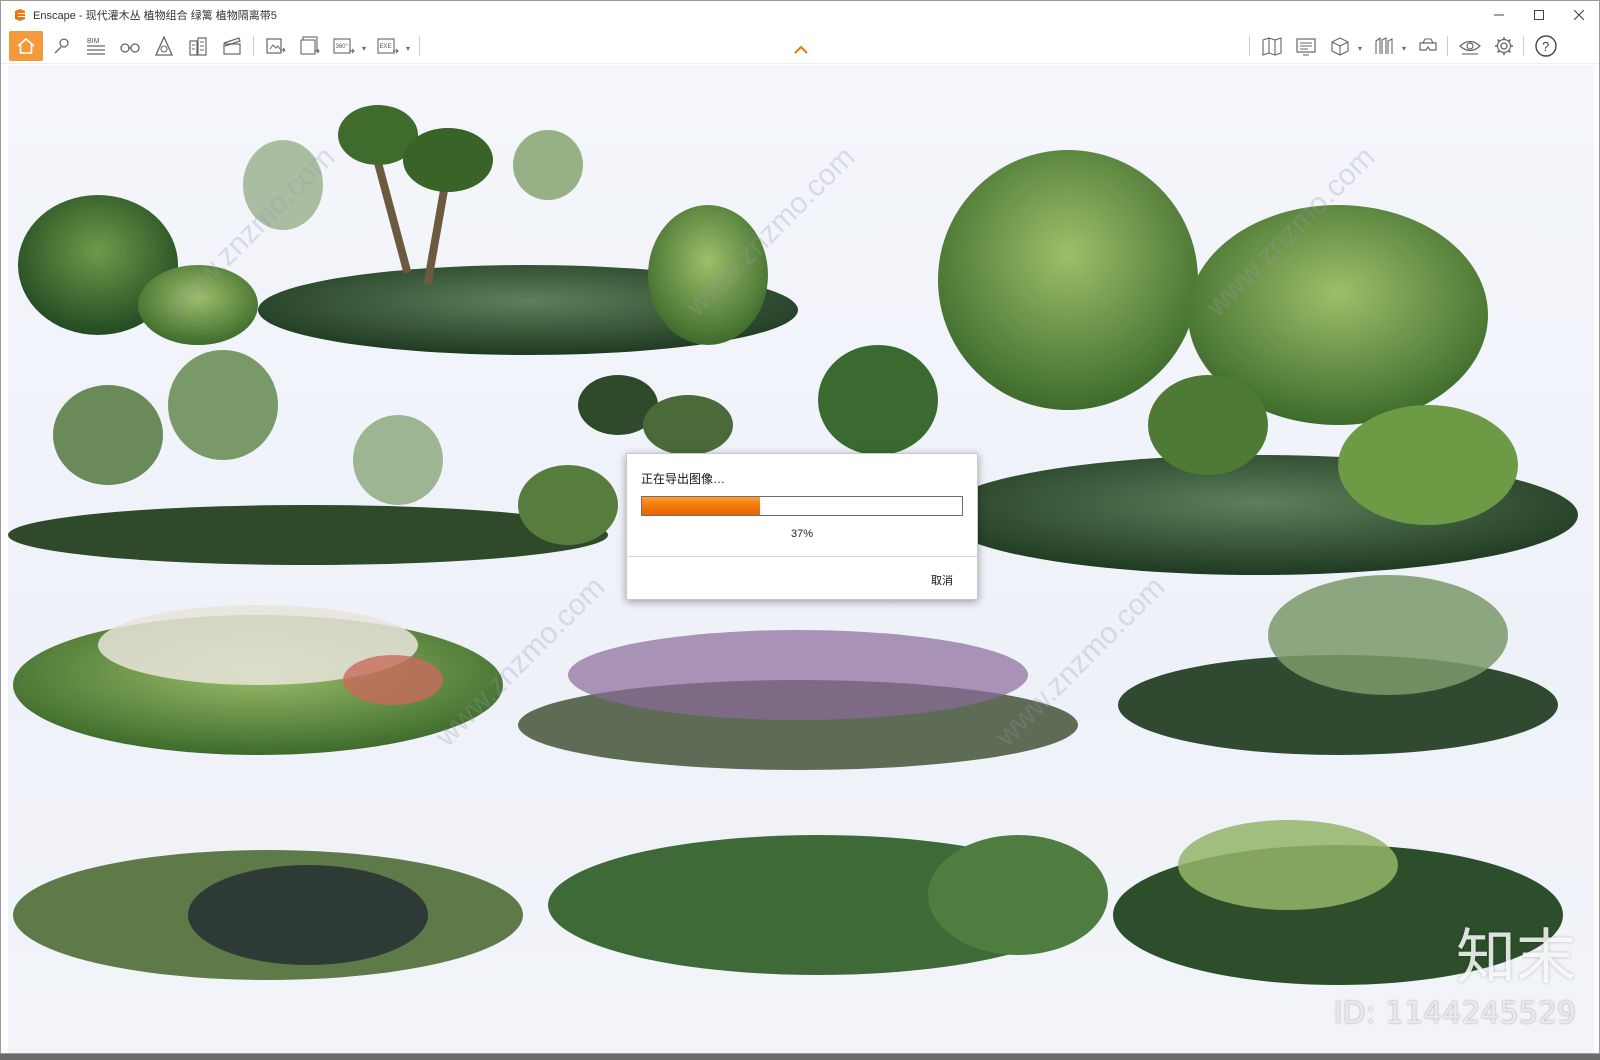  I want to click on video-editor-button, so click(232, 46).